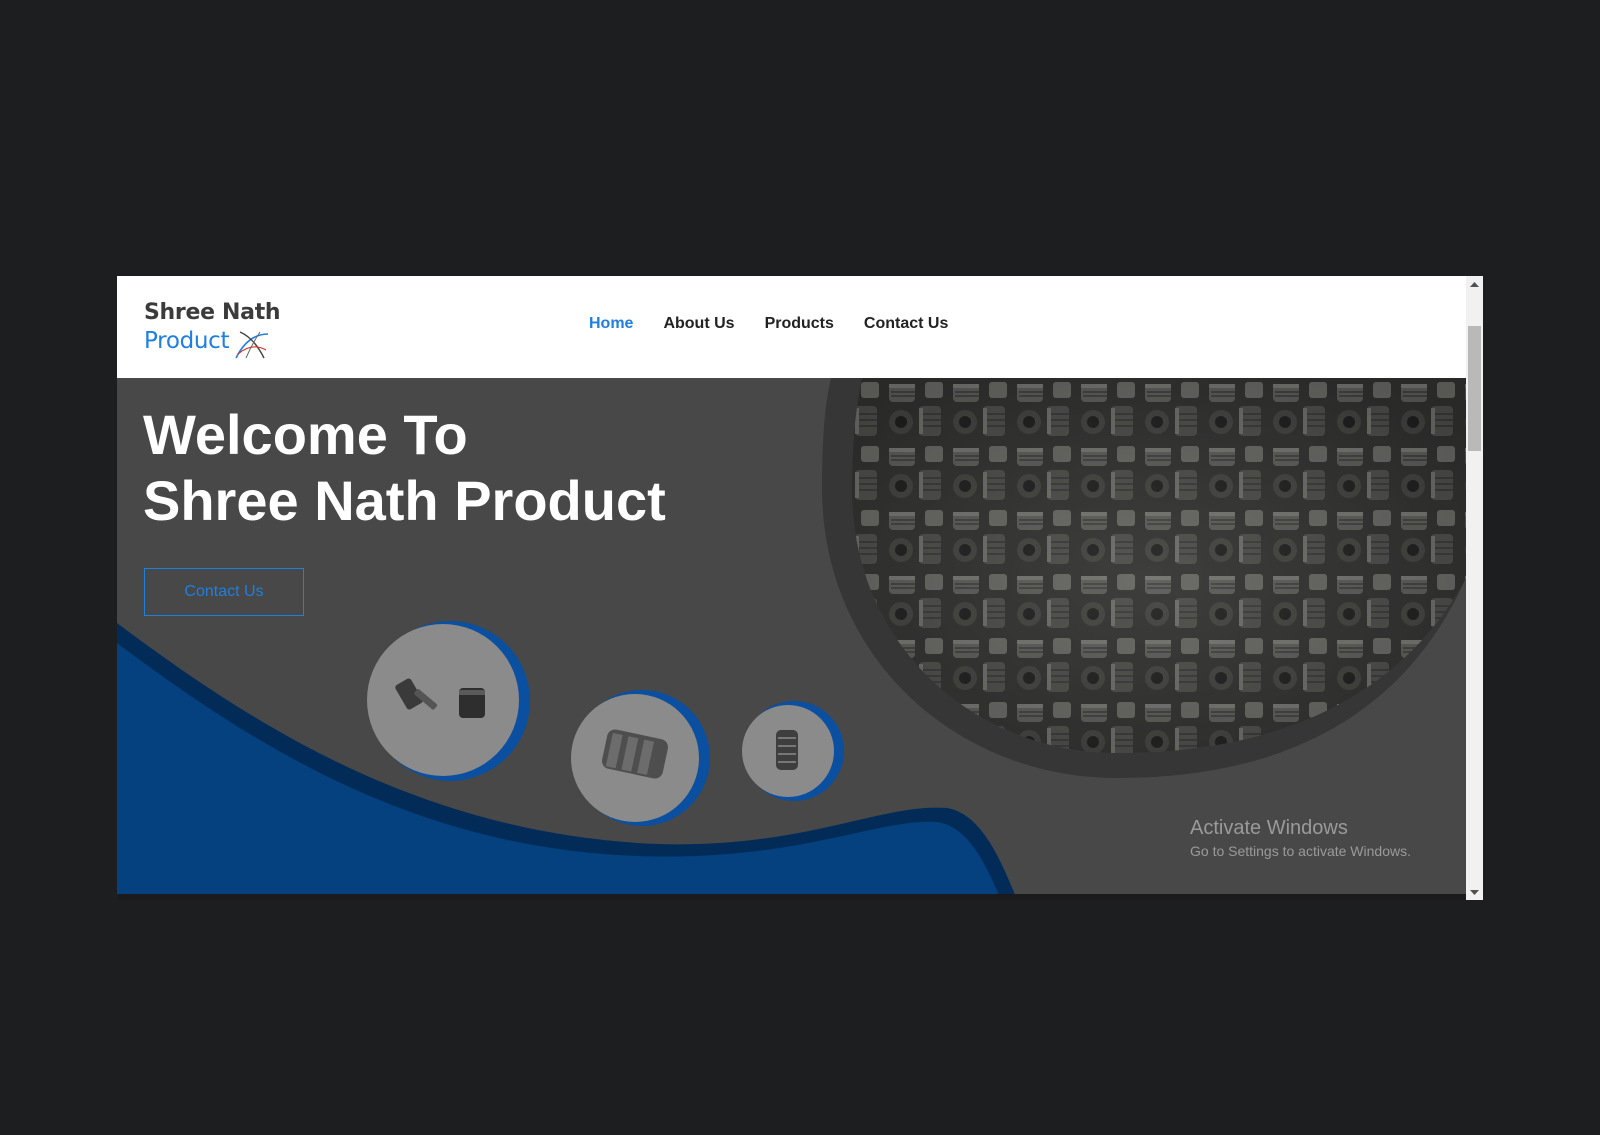  I want to click on scroll-down-arrow-icon, so click(1474, 892).